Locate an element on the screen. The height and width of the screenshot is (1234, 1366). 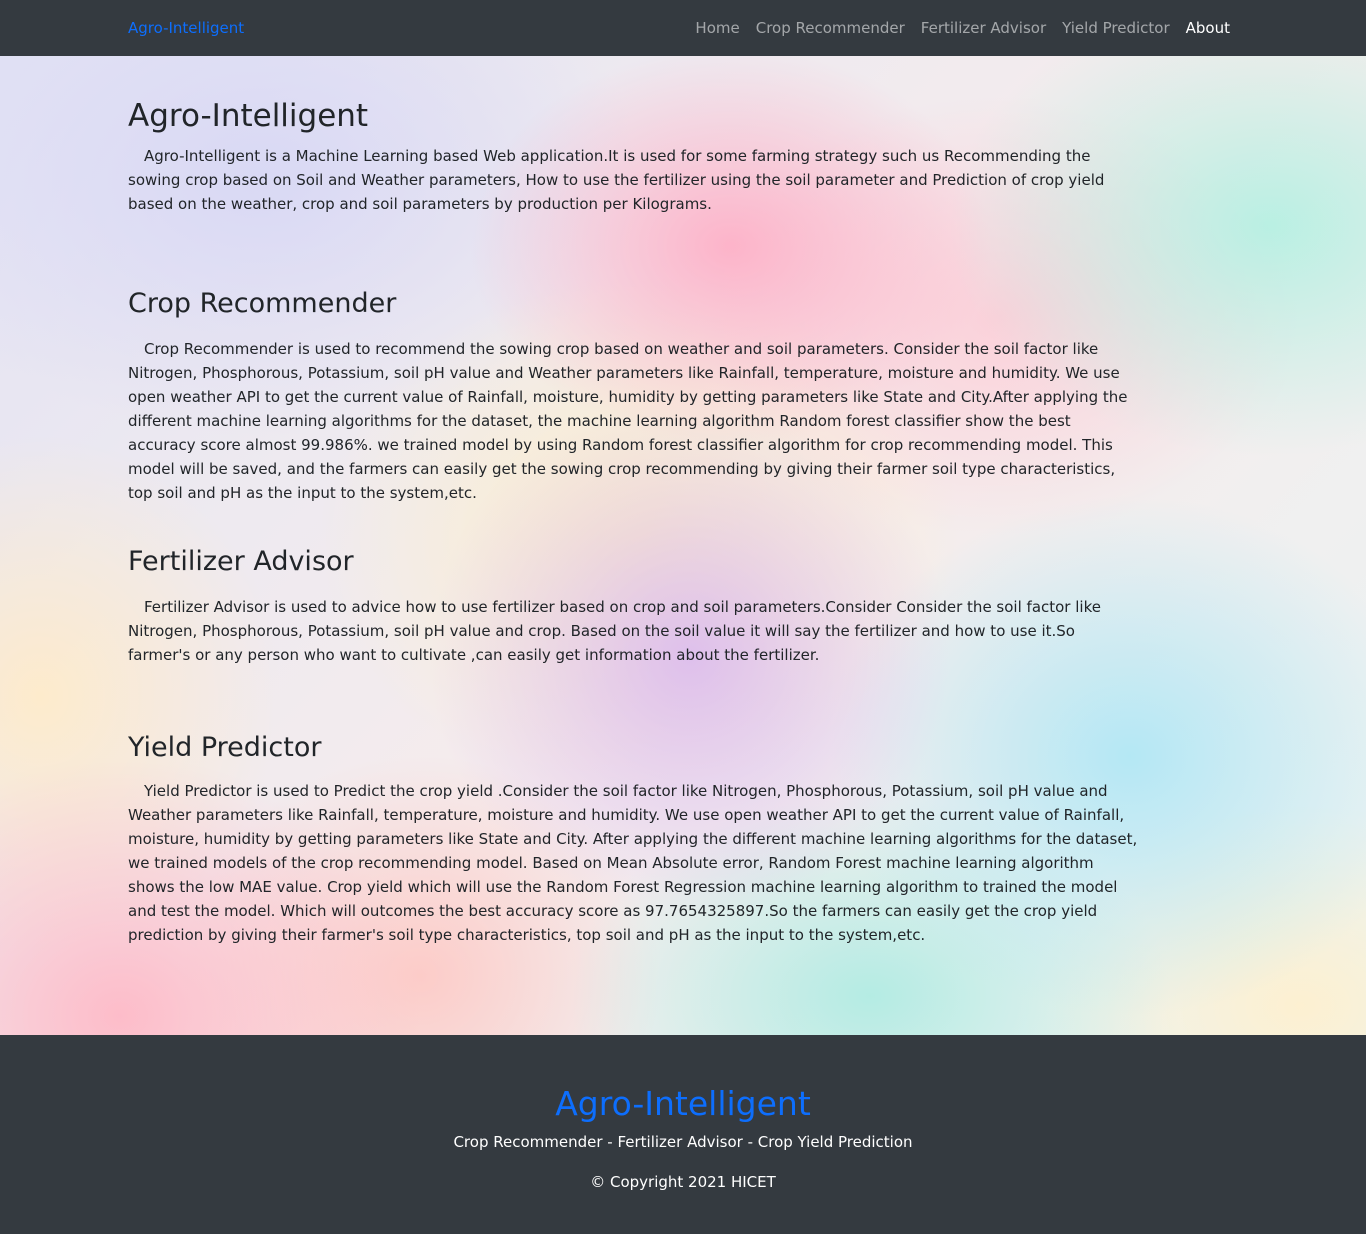
crop-recommender-heading: Crop Recommender is located at coordinates (262, 303).